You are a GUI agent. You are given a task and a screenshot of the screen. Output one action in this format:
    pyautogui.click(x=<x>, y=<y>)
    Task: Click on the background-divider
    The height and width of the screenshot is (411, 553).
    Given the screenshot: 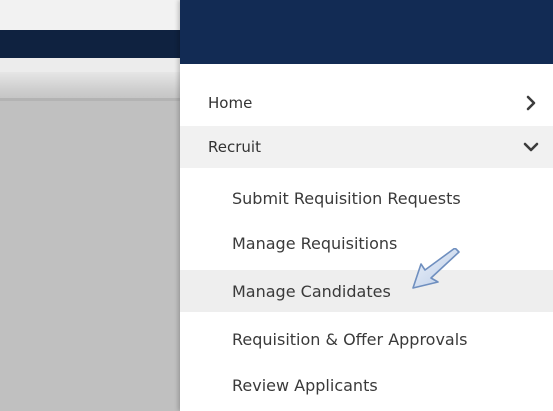 What is the action you would take?
    pyautogui.click(x=90, y=99)
    